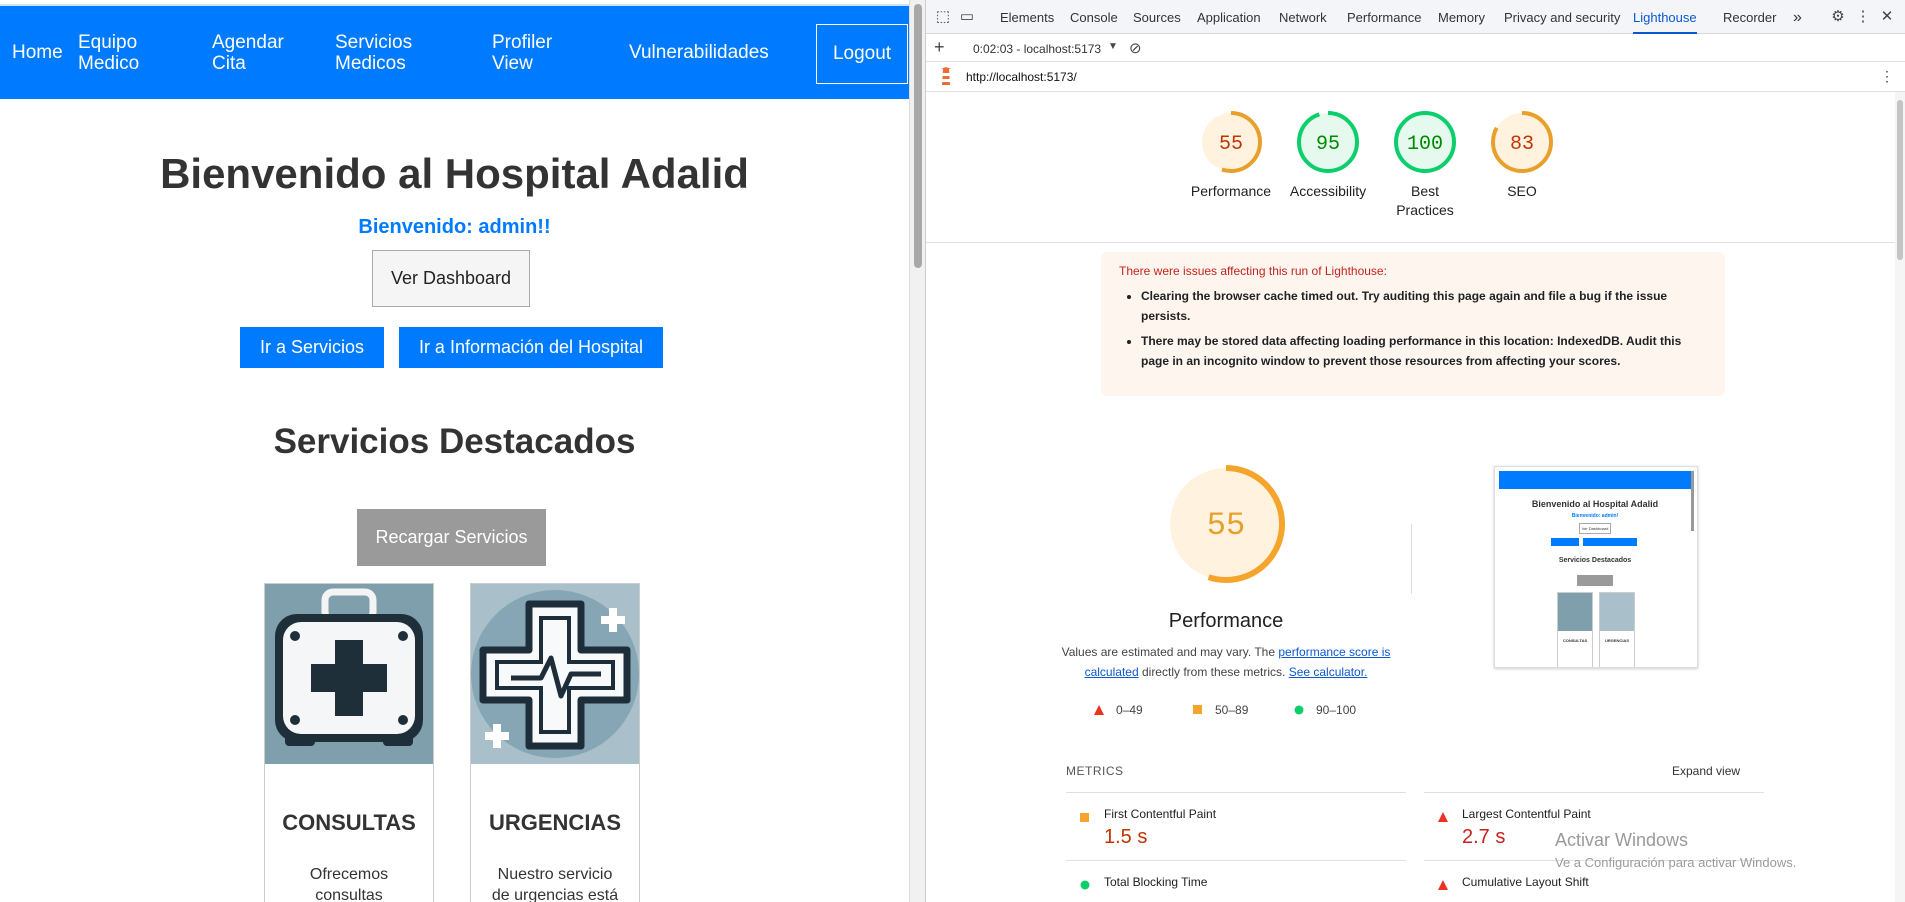 The height and width of the screenshot is (902, 1905). I want to click on tab-recorder: Recorder, so click(1749, 17).